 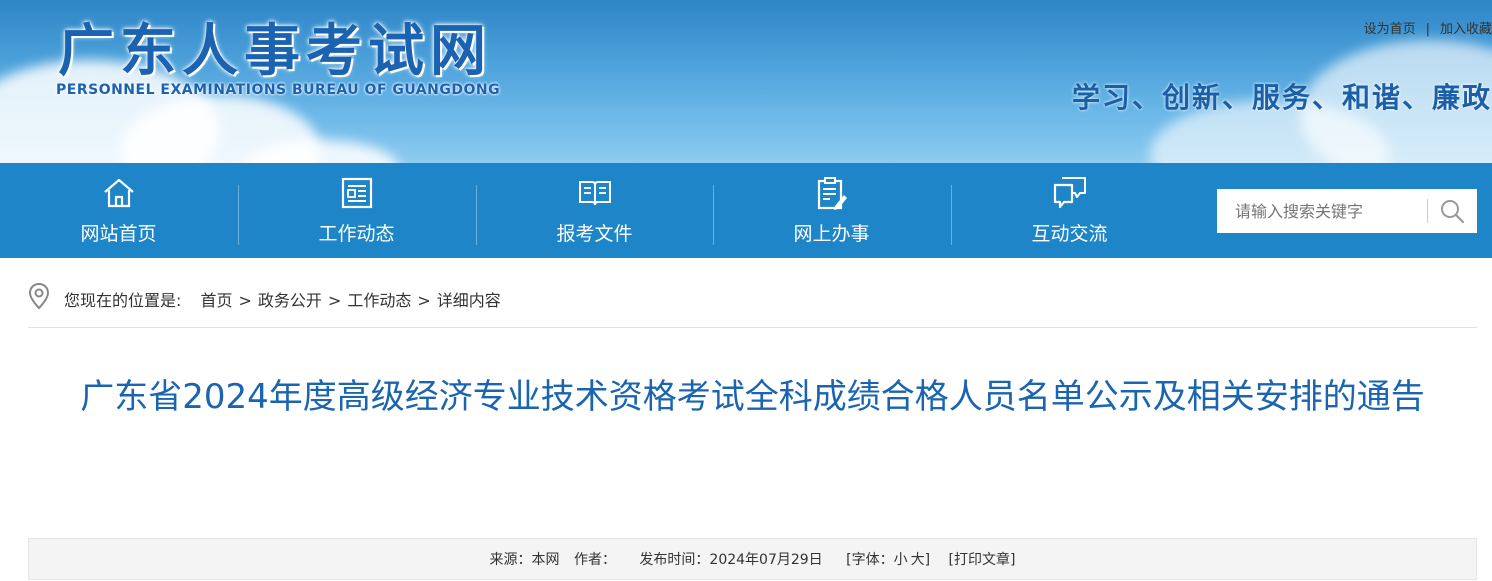 I want to click on set-homepage-link: 设为首页, so click(x=1390, y=29).